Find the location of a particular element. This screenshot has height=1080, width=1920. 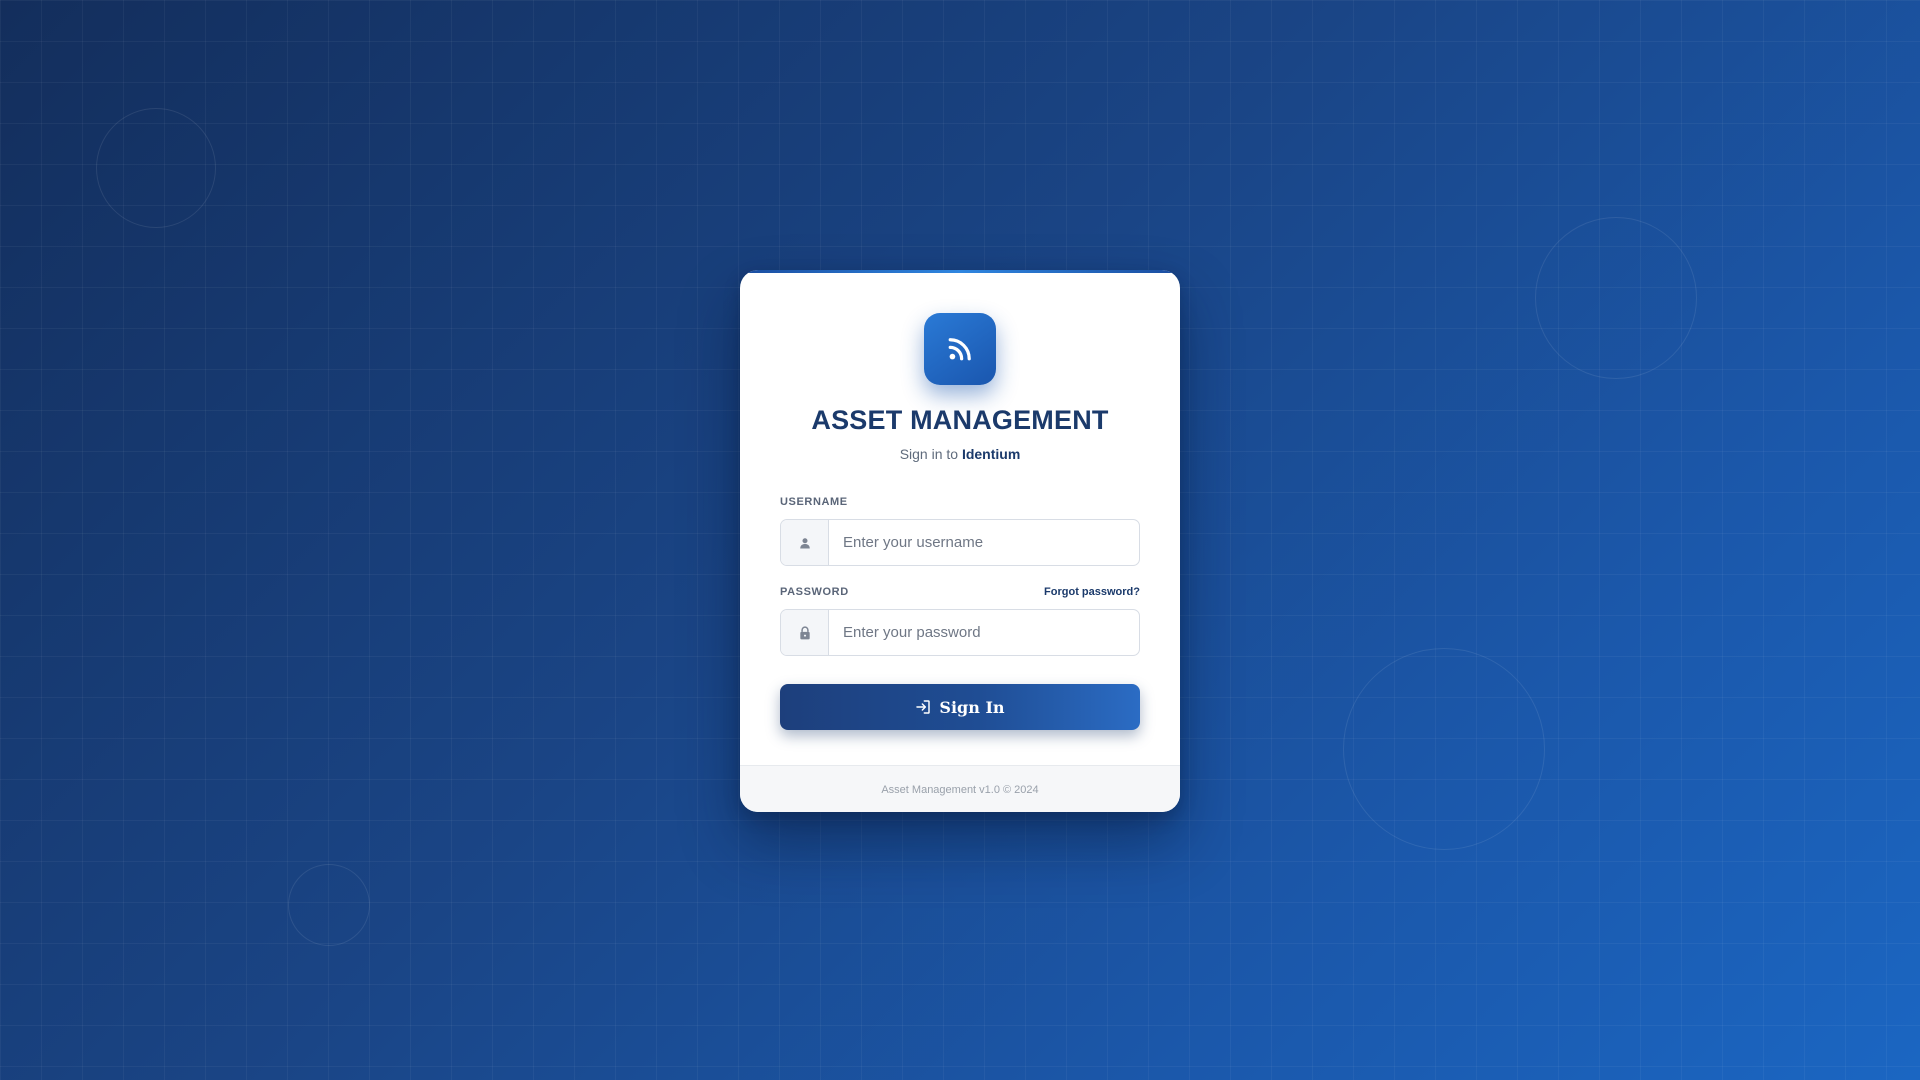

footer-text: Asset Management v1.0 © 2024 is located at coordinates (960, 789).